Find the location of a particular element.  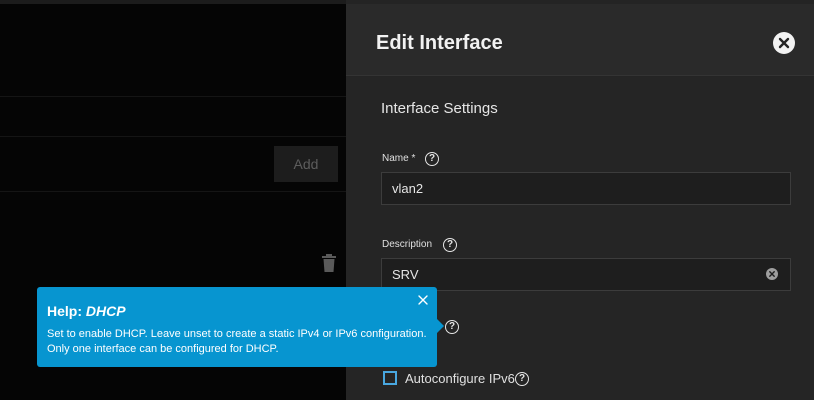

dhcp-help-icon: ? is located at coordinates (452, 327).